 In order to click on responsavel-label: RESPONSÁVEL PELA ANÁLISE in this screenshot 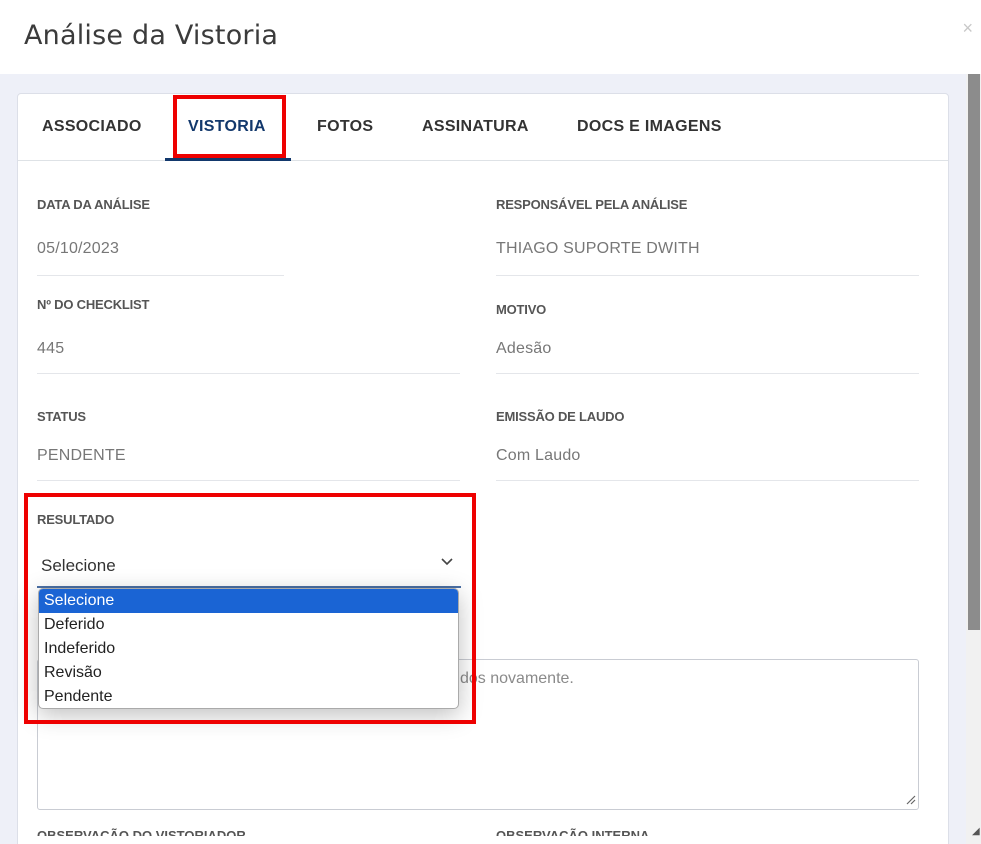, I will do `click(592, 204)`.